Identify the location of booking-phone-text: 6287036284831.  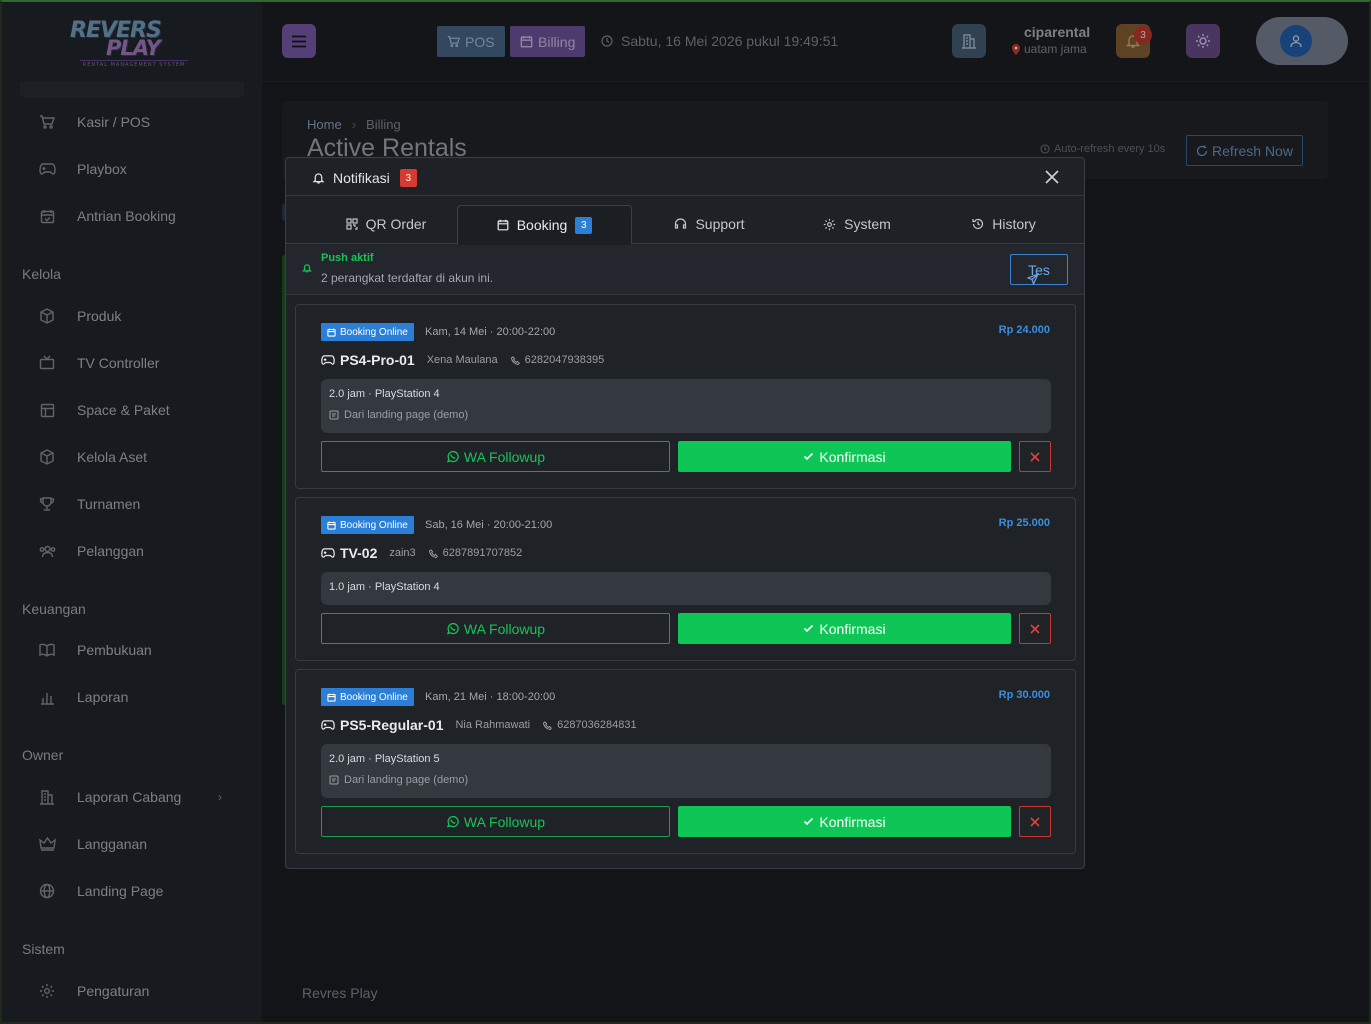
(597, 725).